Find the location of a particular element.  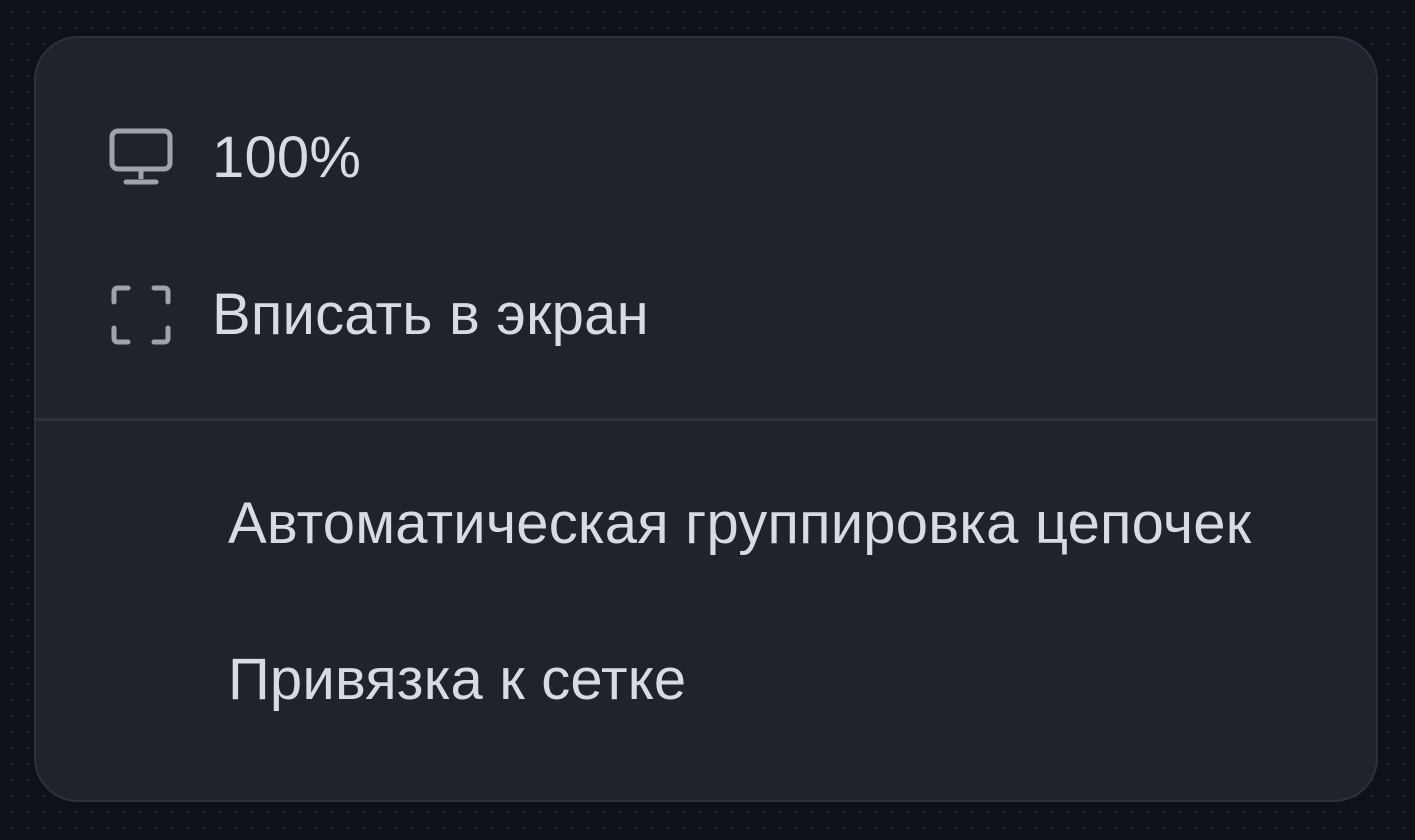

zoom-level-label: 100% is located at coordinates (287, 157).